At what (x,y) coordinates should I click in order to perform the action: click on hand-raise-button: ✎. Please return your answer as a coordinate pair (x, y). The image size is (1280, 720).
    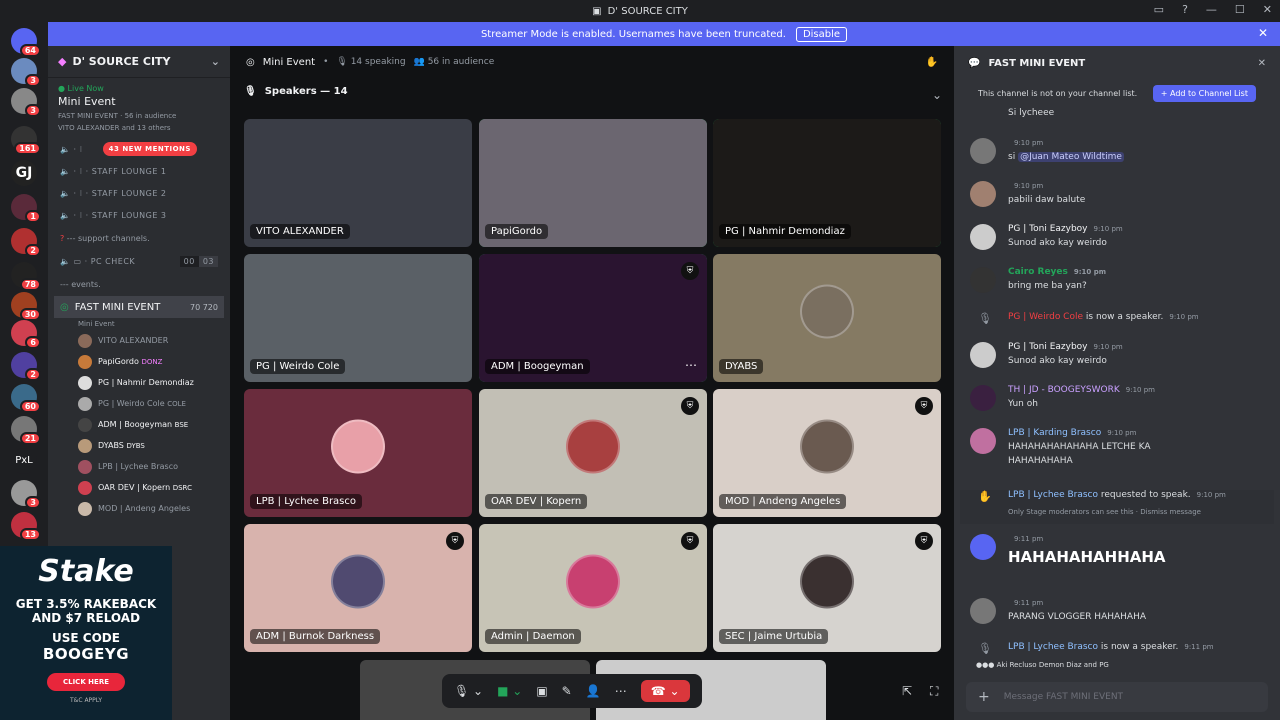
    Looking at the image, I should click on (567, 691).